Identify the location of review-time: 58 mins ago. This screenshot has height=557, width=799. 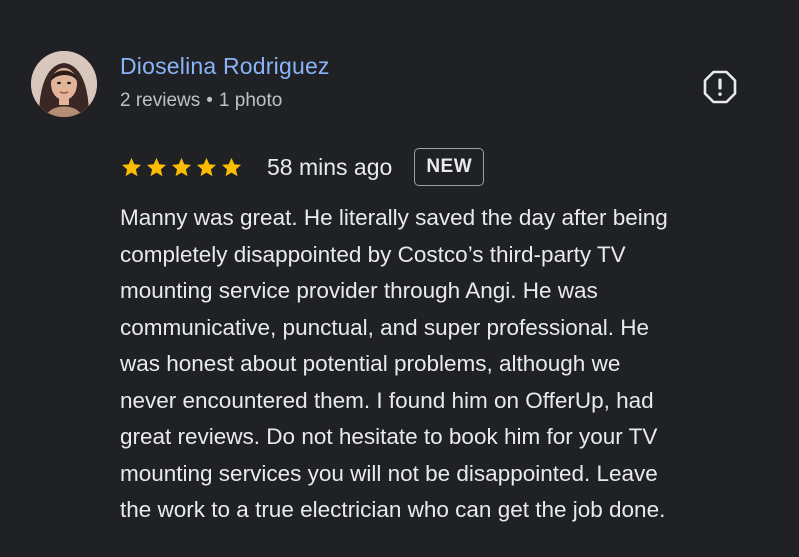
(330, 166).